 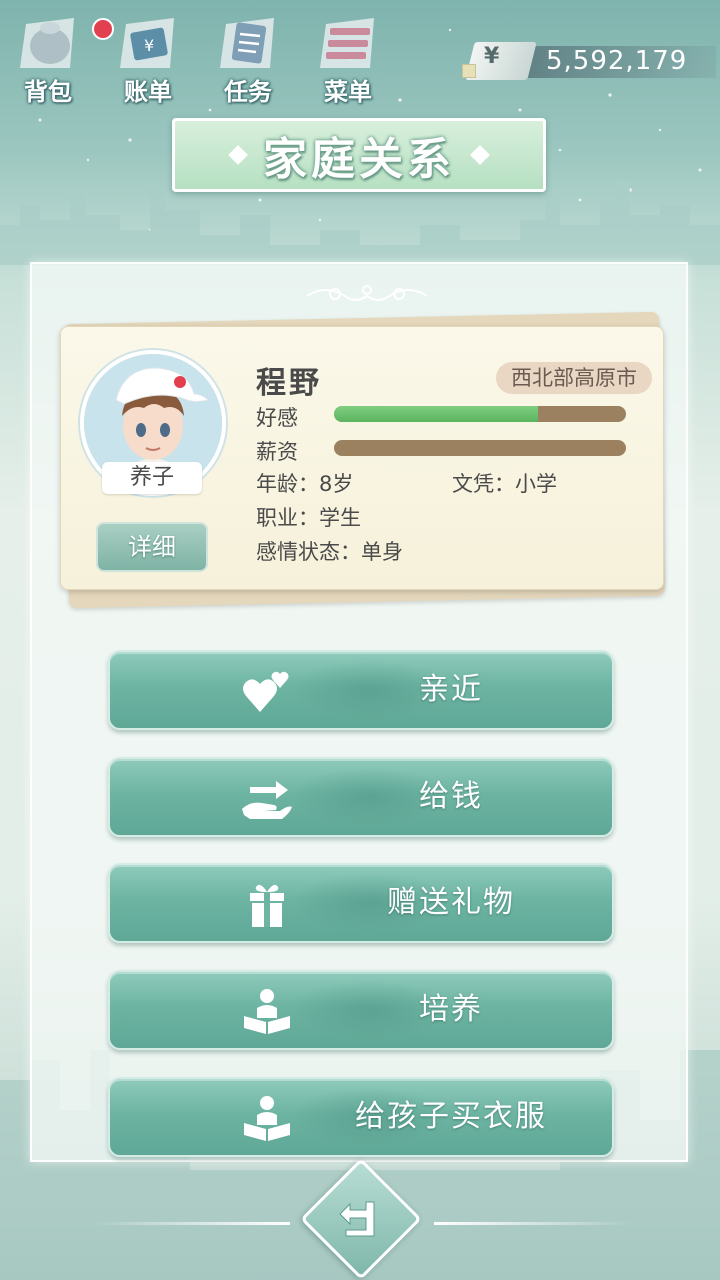 I want to click on menu-label: 菜单, so click(x=348, y=92).